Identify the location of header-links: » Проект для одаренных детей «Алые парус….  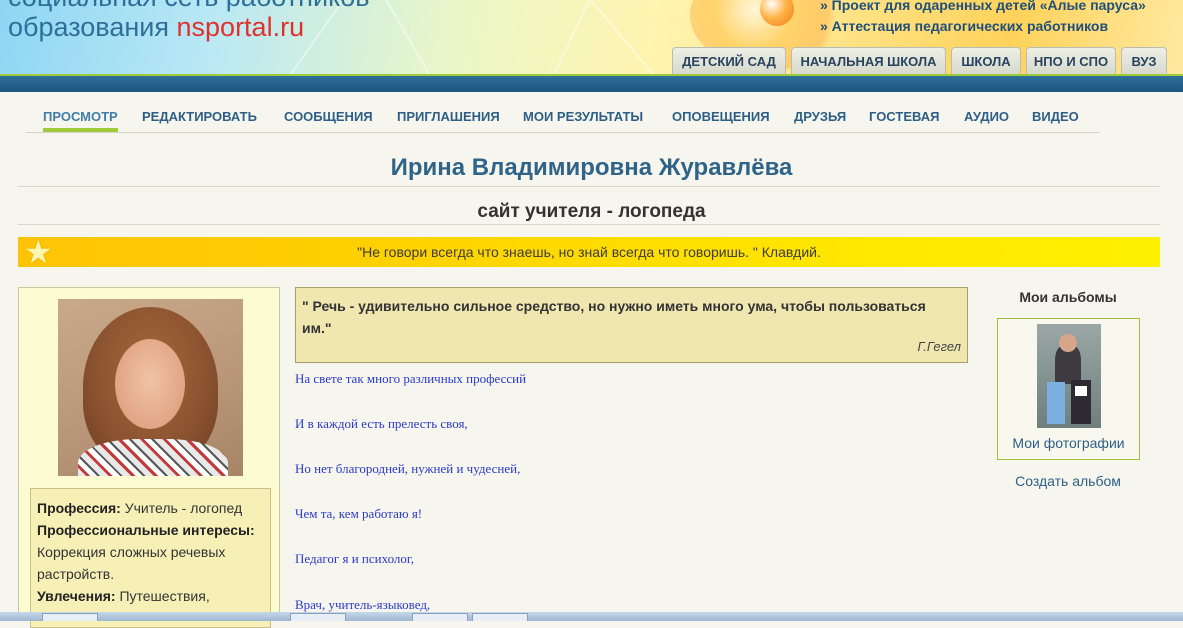
(983, 18).